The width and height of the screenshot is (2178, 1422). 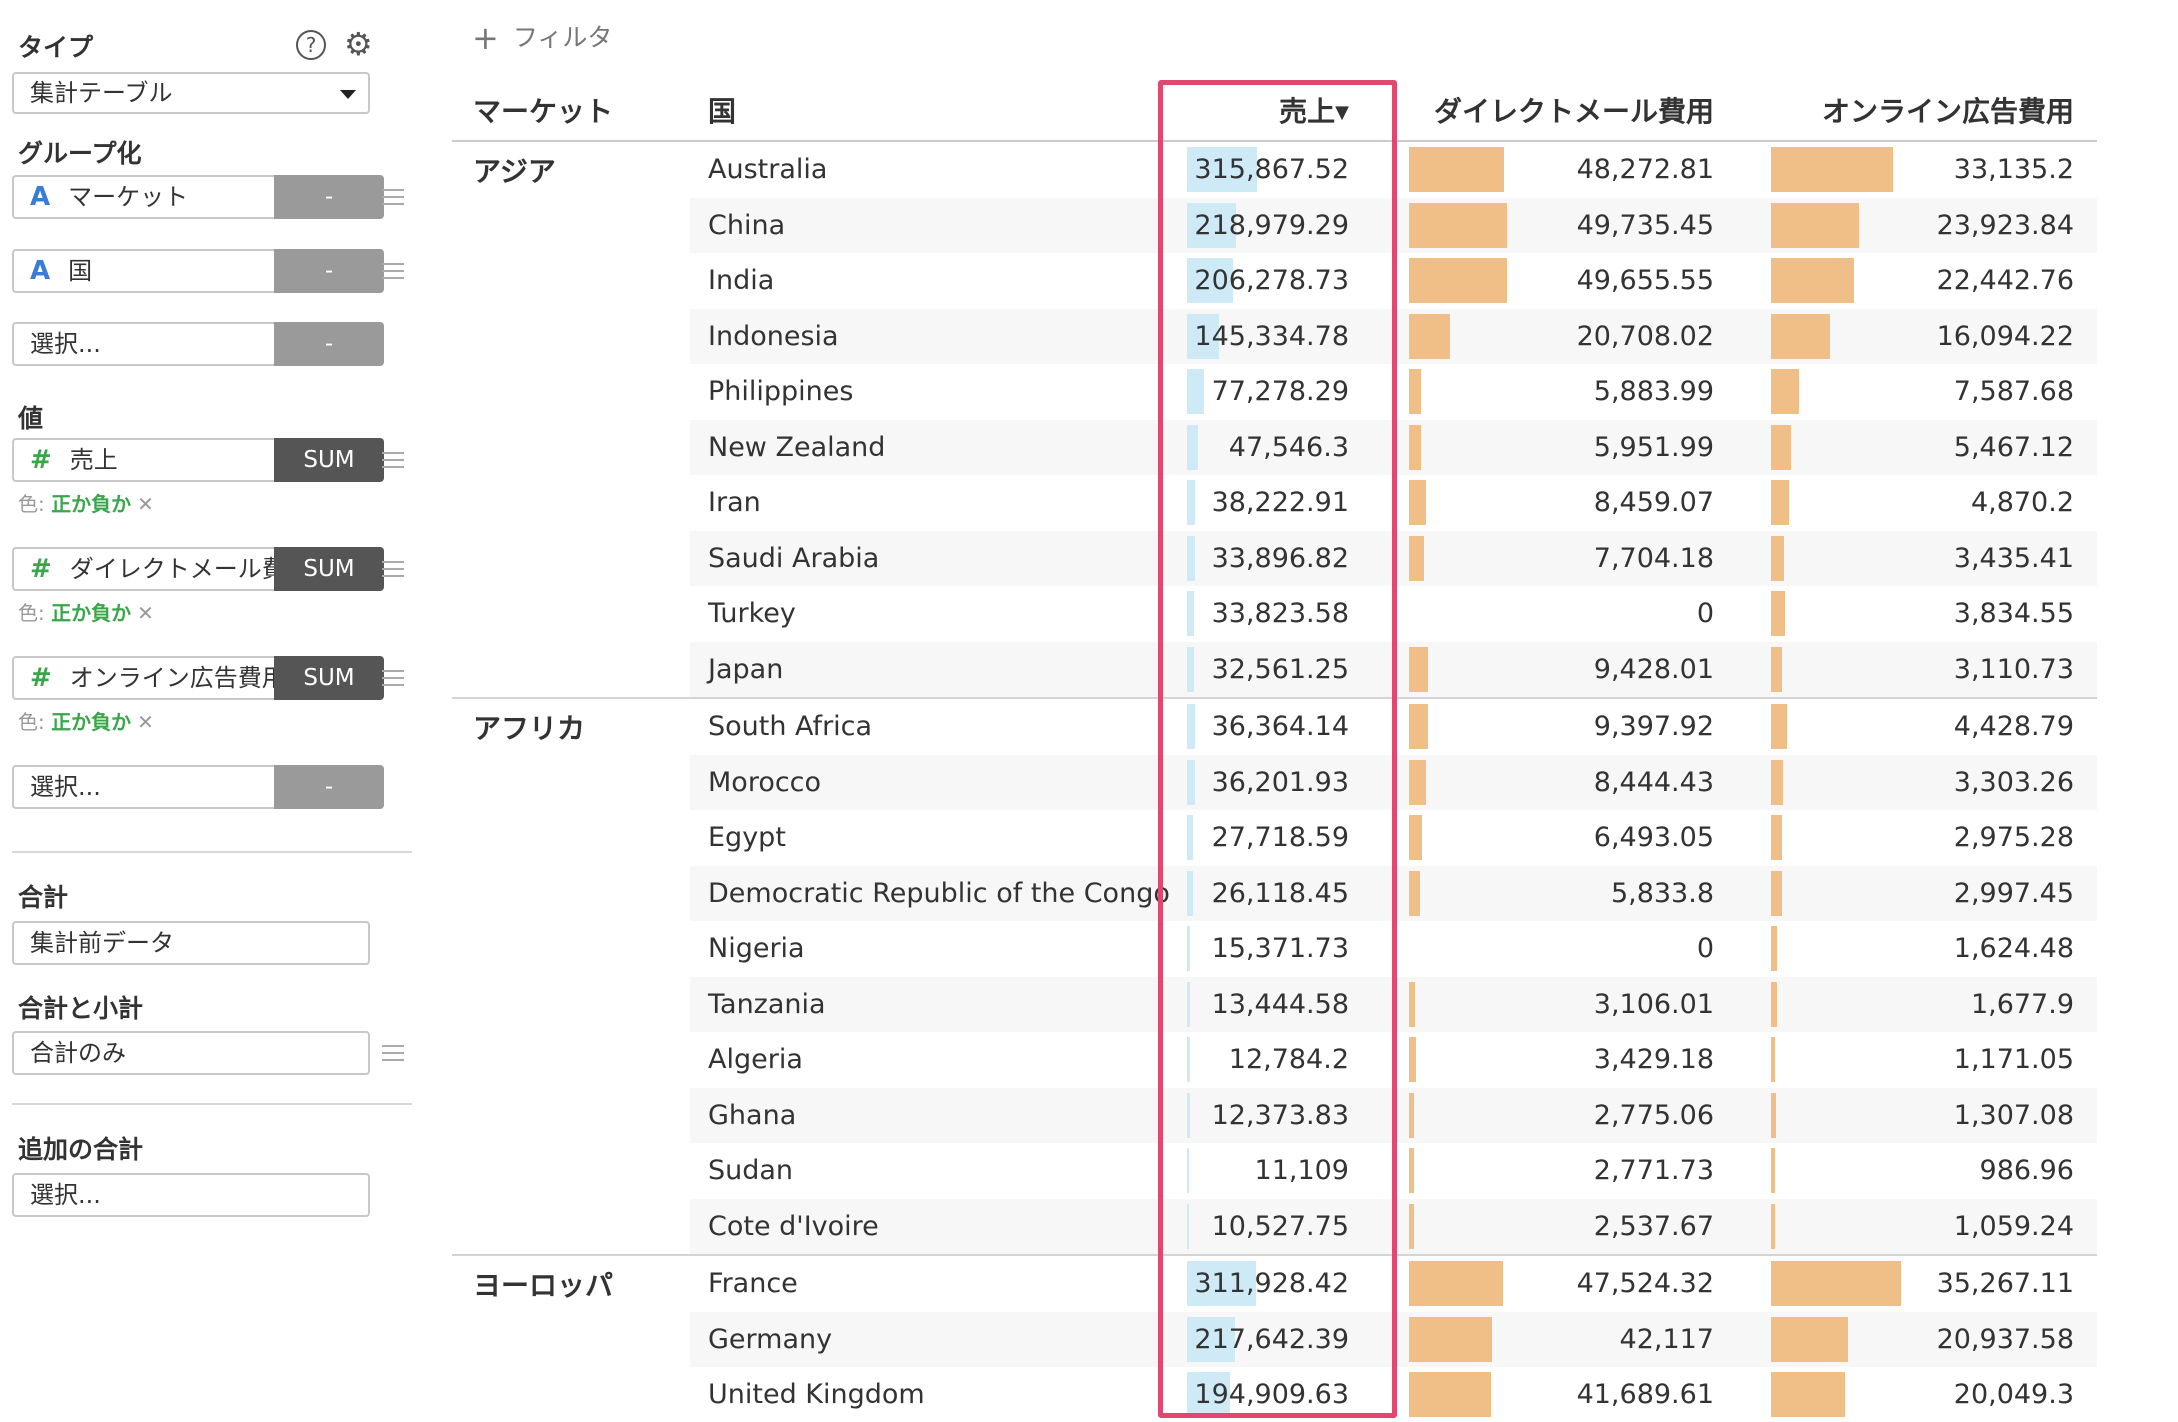 What do you see at coordinates (1089, 1115) in the screenshot?
I see `table-row: Ghana 12,373.83 2,775.06 1,307.08` at bounding box center [1089, 1115].